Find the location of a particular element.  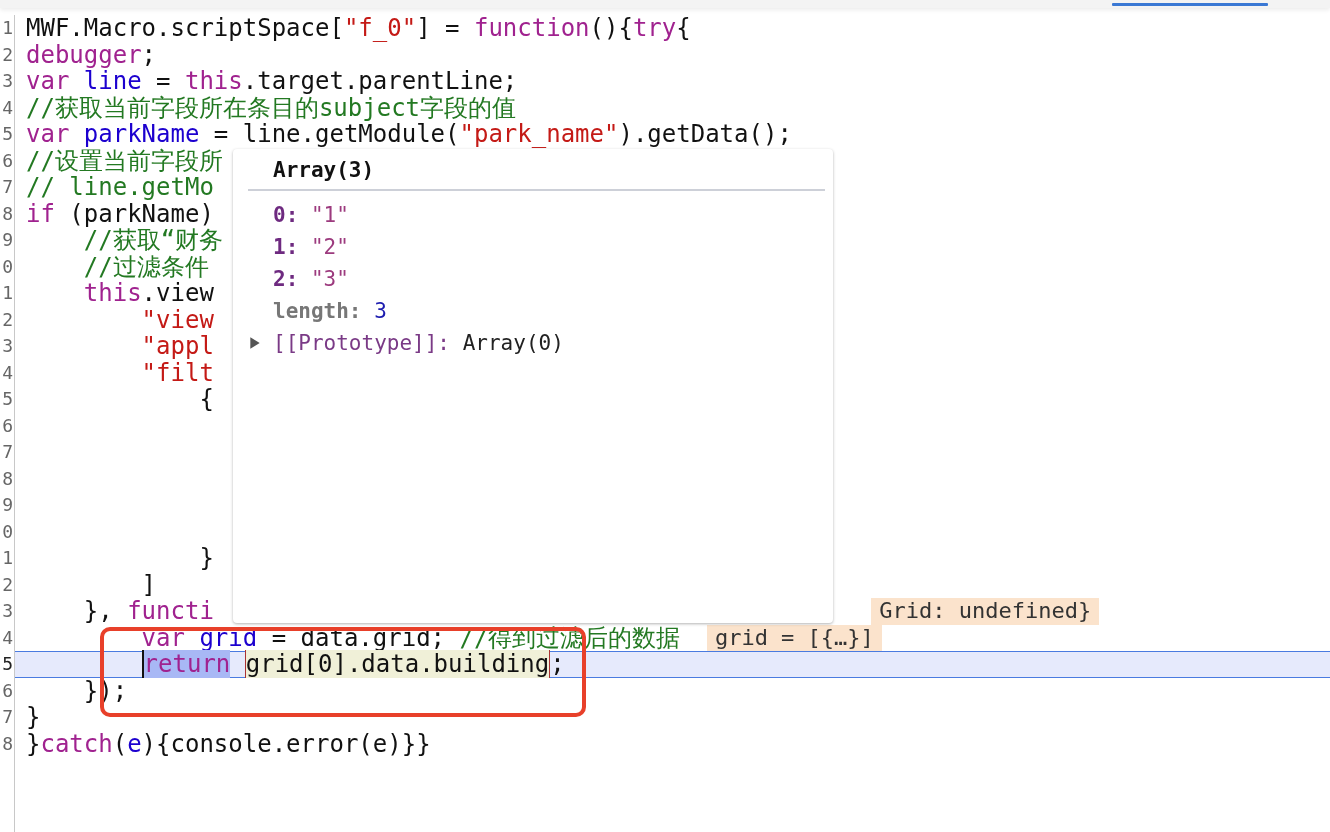

code-line: //过滤条件 is located at coordinates (145, 266).